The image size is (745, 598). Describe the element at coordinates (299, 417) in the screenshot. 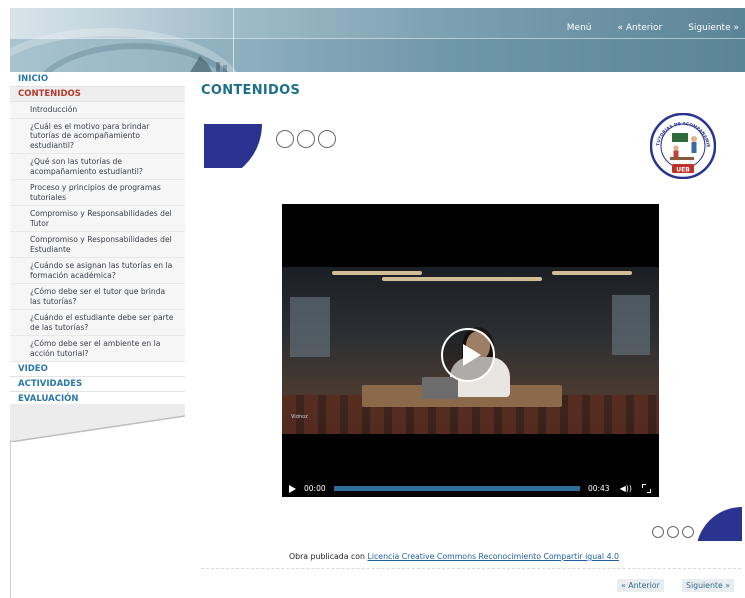

I see `video-watermark: Vidnoz` at that location.